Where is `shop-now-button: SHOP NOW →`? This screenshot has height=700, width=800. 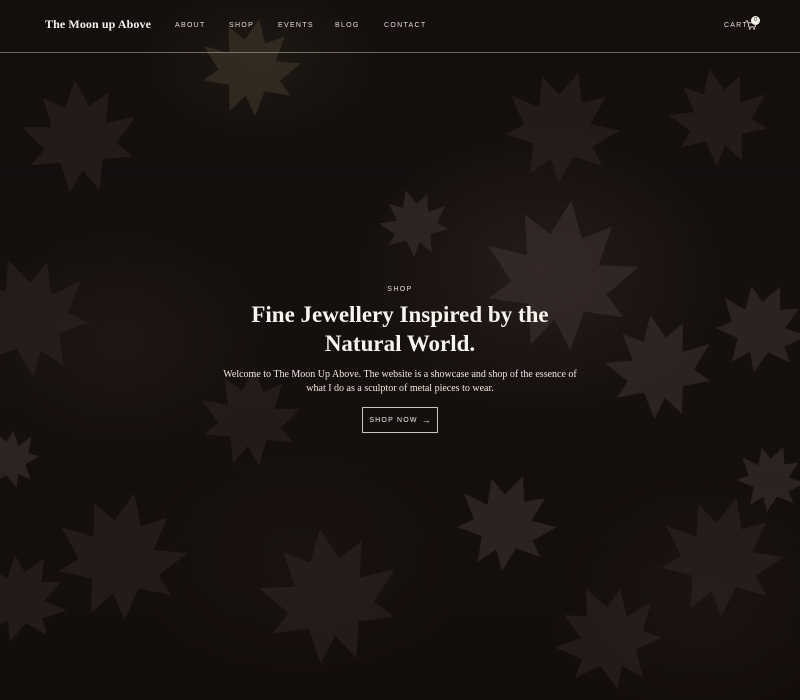
shop-now-button: SHOP NOW → is located at coordinates (400, 420).